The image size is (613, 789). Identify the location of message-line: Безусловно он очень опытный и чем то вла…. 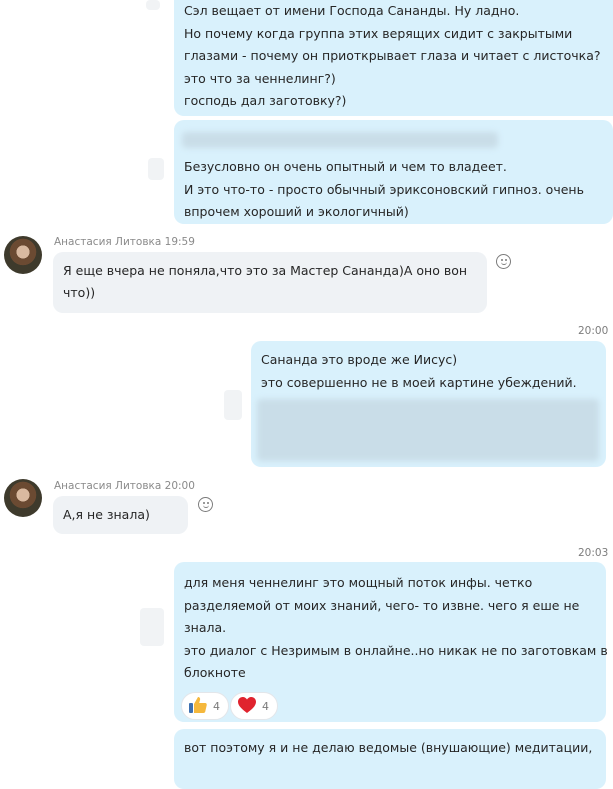
(345, 166).